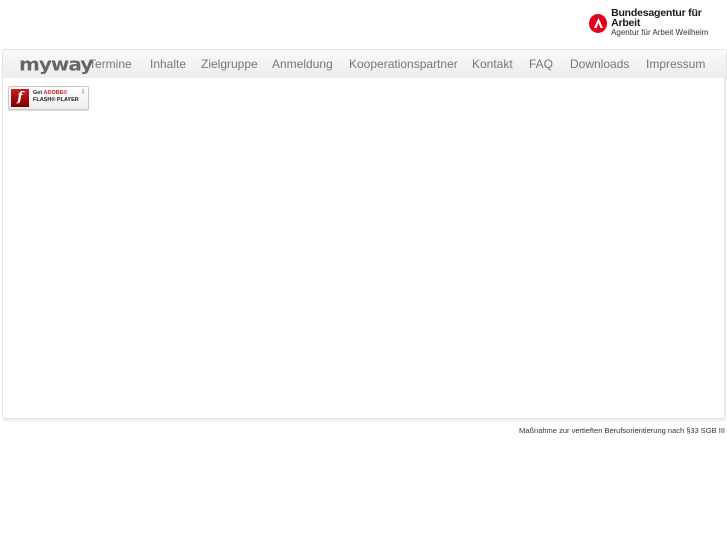 The width and height of the screenshot is (727, 545). What do you see at coordinates (55, 93) in the screenshot?
I see `flash-adobe-text: ADOBE®` at bounding box center [55, 93].